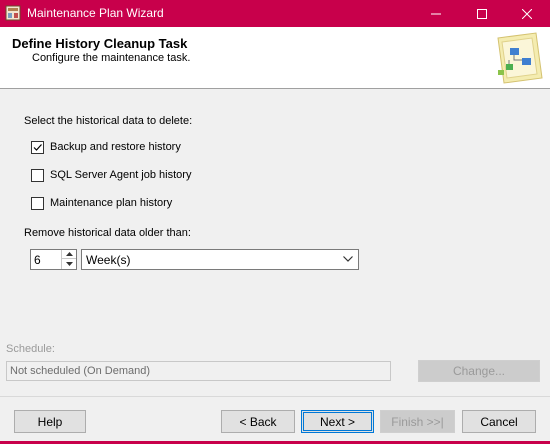  Describe the element at coordinates (258, 421) in the screenshot. I see `back-button: < Back` at that location.